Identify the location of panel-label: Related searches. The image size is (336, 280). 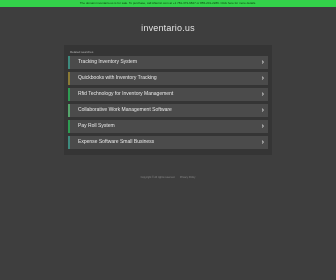
(82, 52).